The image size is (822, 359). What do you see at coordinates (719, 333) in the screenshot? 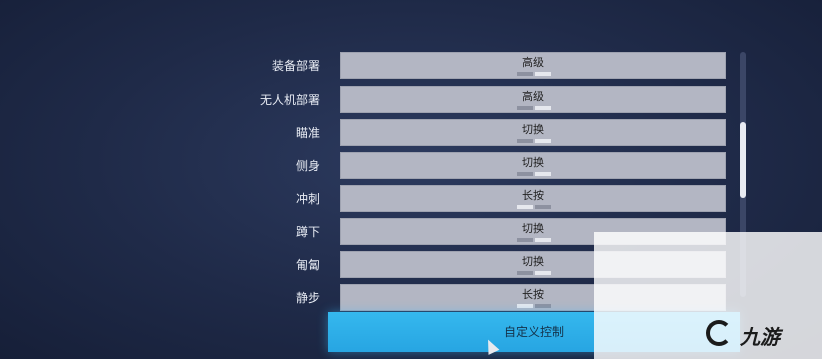
I see `watermark-logo-icon` at bounding box center [719, 333].